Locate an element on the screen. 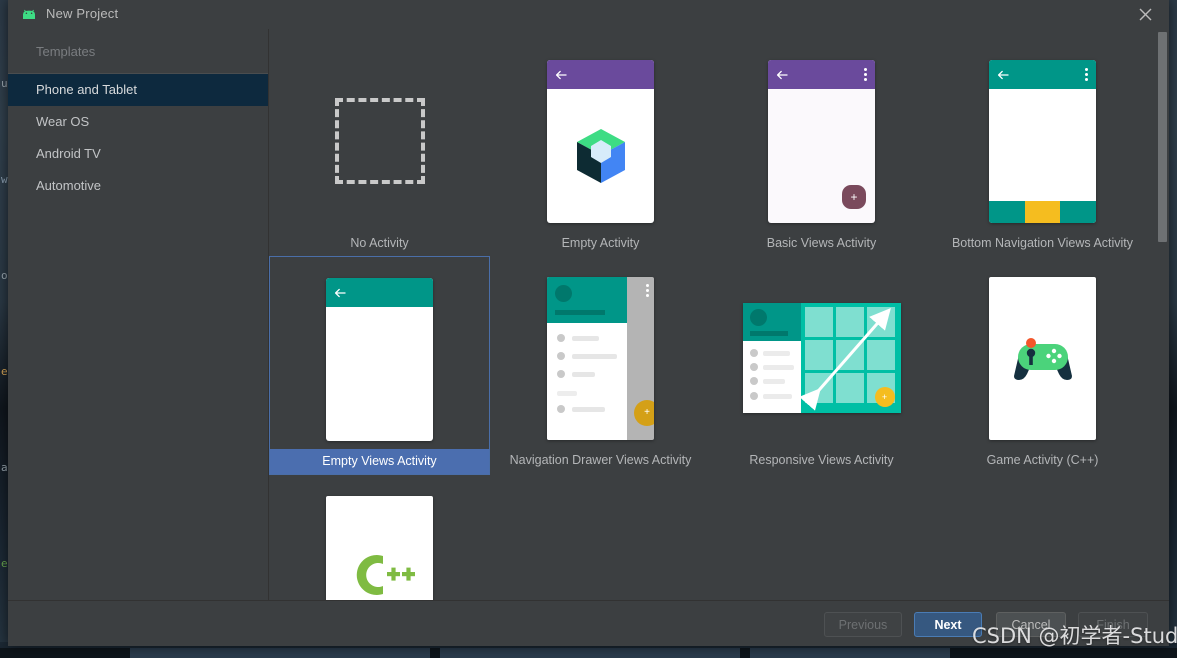 The width and height of the screenshot is (1177, 658). template-row is located at coordinates (711, 538).